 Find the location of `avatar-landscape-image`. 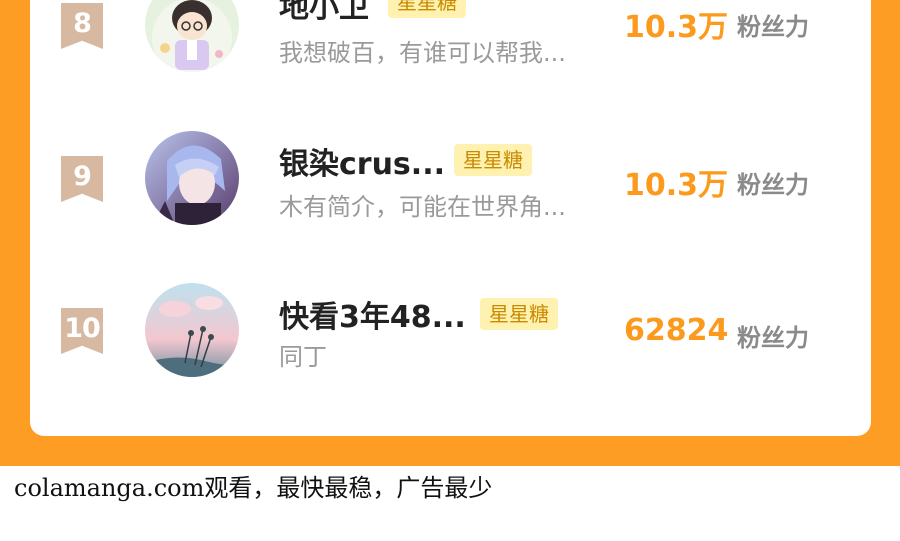

avatar-landscape-image is located at coordinates (192, 330).